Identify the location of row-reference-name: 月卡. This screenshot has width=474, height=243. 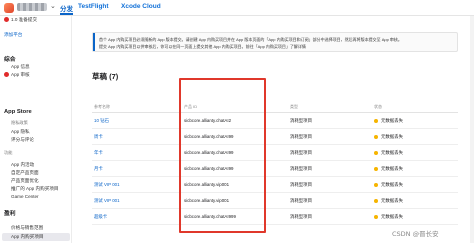
(98, 169).